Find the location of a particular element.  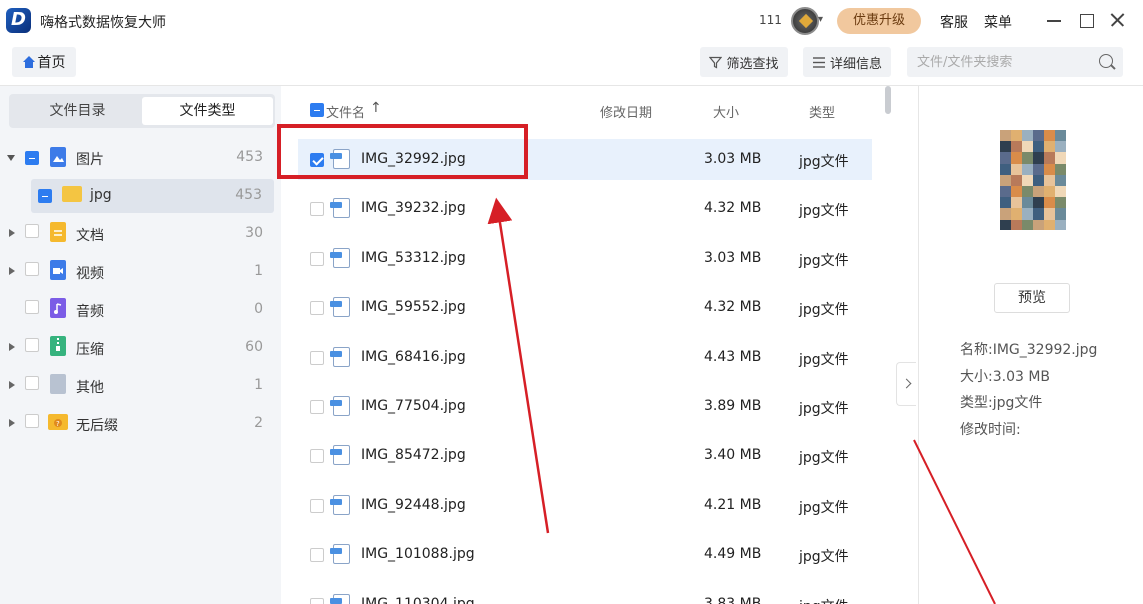

file-row: IMG_39232.jpg 4.32 MB jpg文件 is located at coordinates (585, 208).